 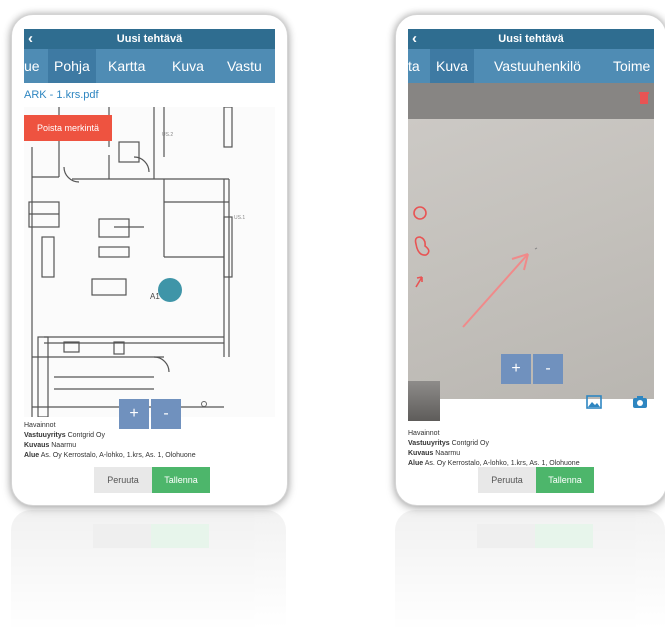 I want to click on tab-bar: ue Pohja Kartta Kuva Vastu, so click(x=149, y=66).